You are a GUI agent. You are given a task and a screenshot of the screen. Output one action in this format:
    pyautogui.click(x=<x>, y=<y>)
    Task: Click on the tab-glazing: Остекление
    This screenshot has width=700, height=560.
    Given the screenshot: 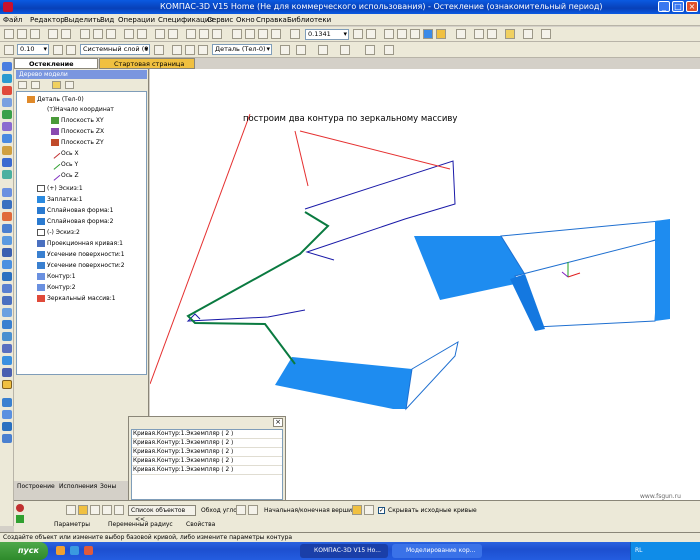 What is the action you would take?
    pyautogui.click(x=56, y=63)
    